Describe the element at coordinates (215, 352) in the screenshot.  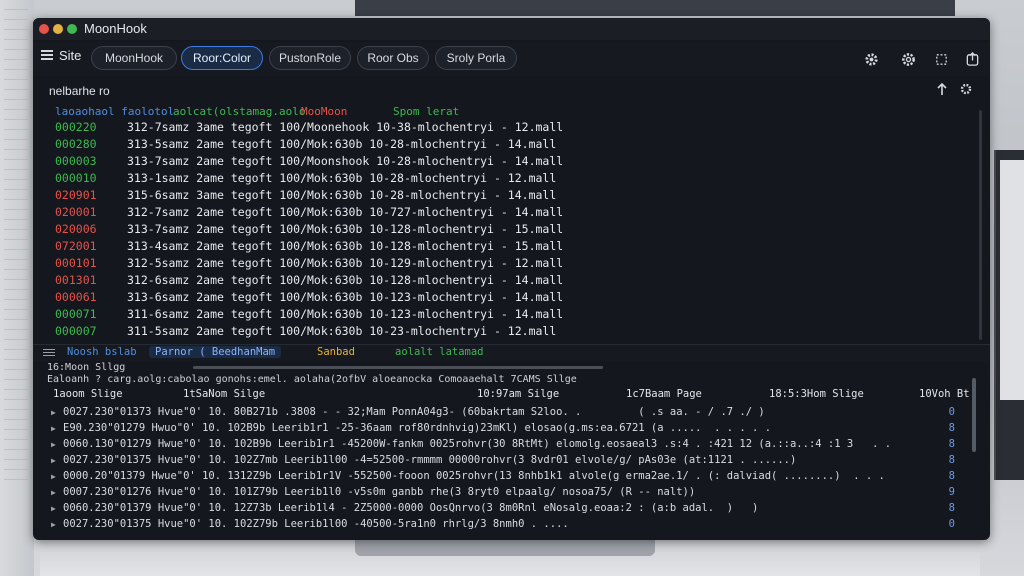
I see `tab-parnor: Parnor ( BeedhanMam` at that location.